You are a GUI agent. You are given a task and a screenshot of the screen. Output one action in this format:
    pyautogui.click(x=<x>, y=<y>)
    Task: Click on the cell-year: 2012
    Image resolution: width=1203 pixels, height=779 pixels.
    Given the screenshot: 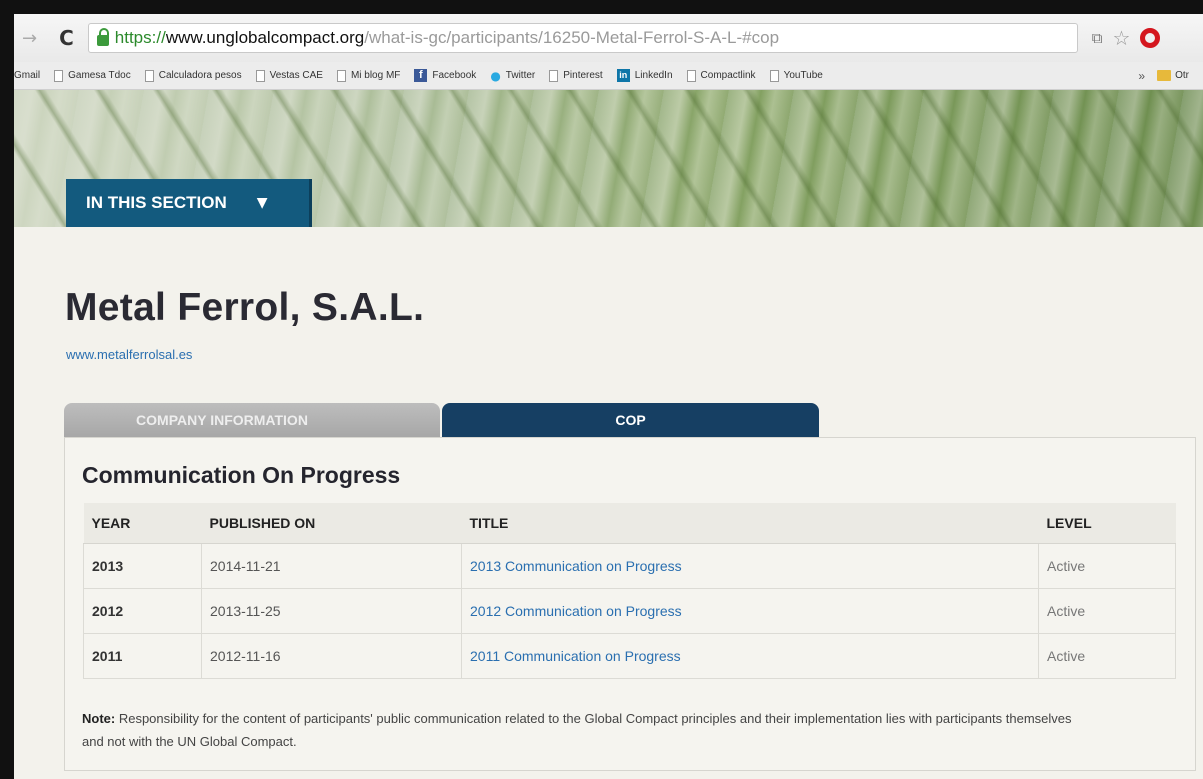 What is the action you would take?
    pyautogui.click(x=142, y=611)
    